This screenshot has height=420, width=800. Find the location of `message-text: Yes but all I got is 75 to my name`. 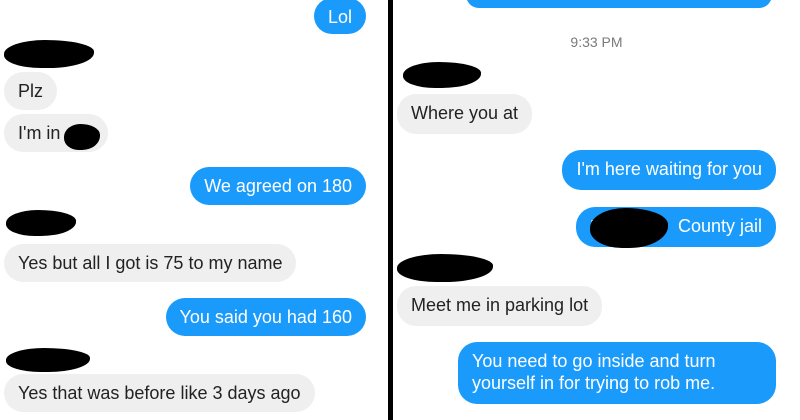

message-text: Yes but all I got is 75 to my name is located at coordinates (150, 263).